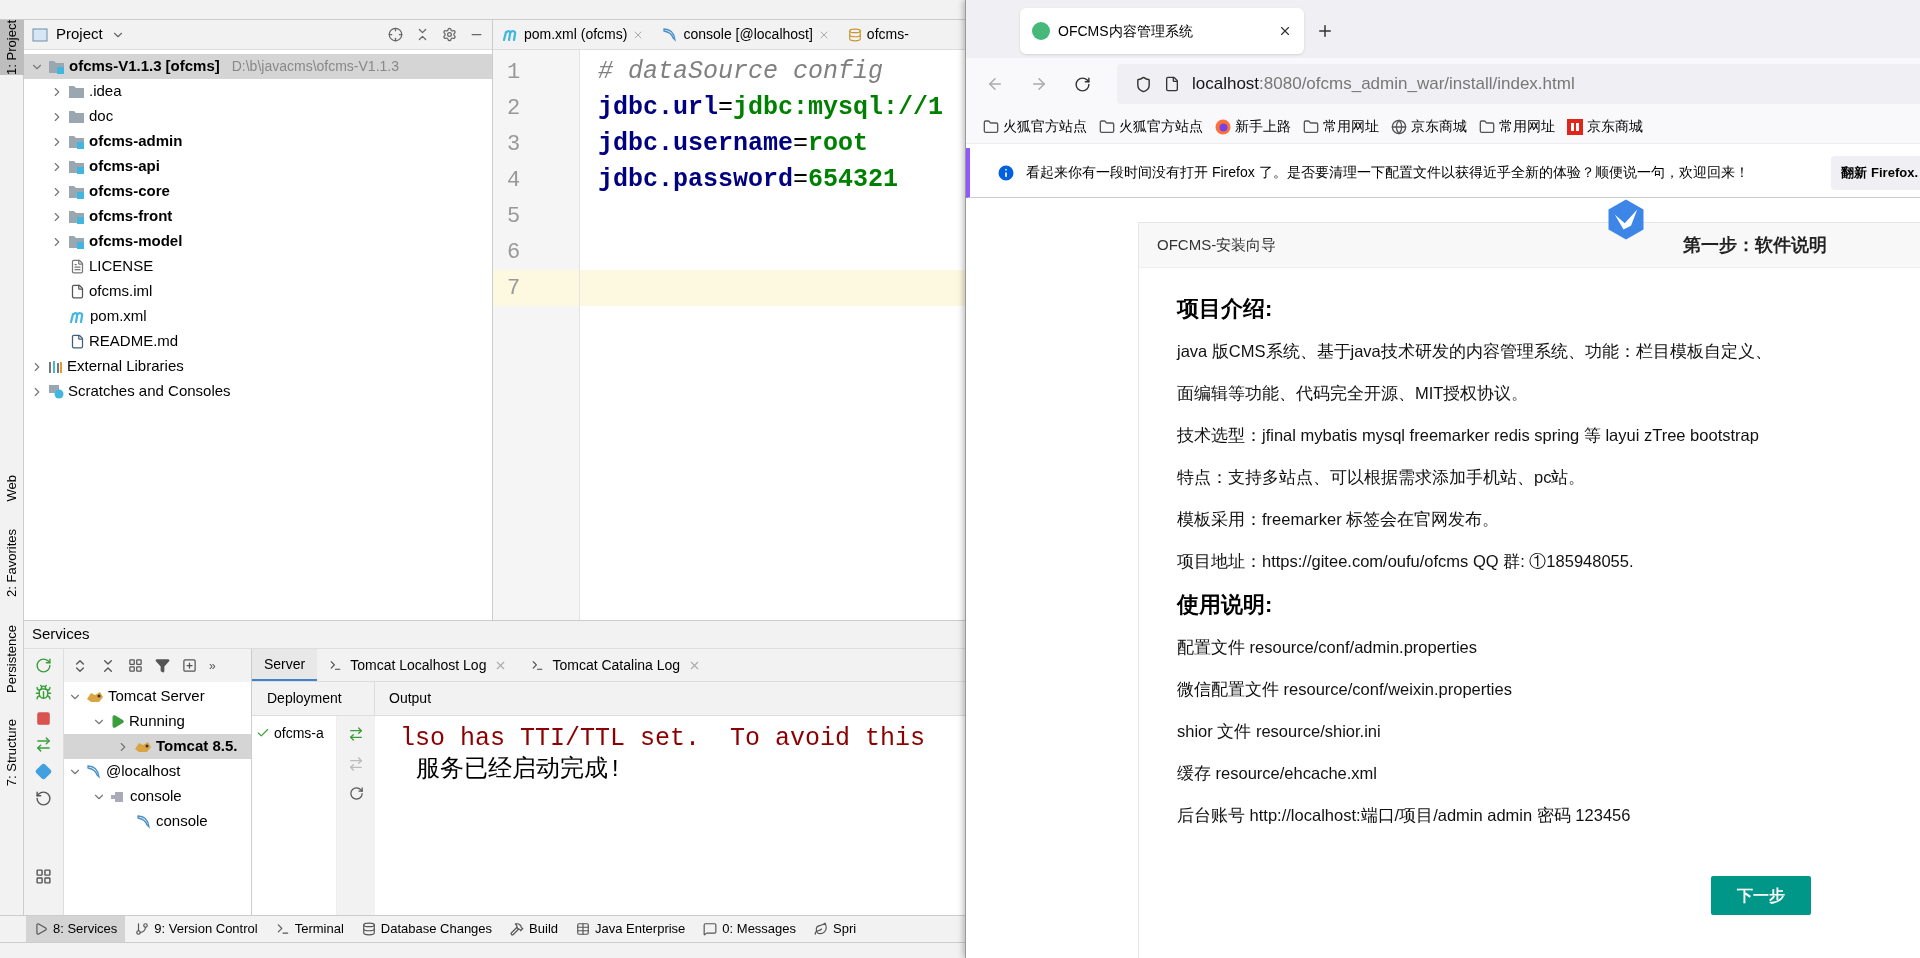  I want to click on layout-icon, so click(43, 876).